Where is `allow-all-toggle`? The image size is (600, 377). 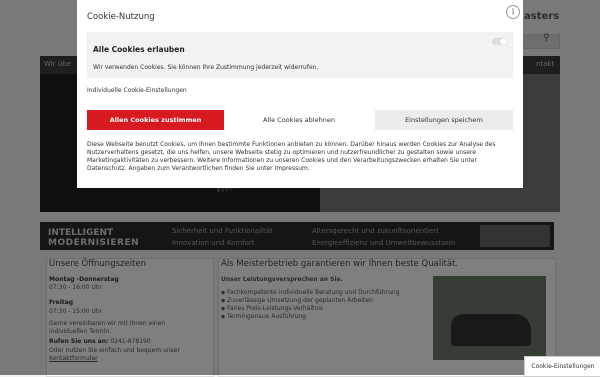
allow-all-toggle is located at coordinates (499, 41).